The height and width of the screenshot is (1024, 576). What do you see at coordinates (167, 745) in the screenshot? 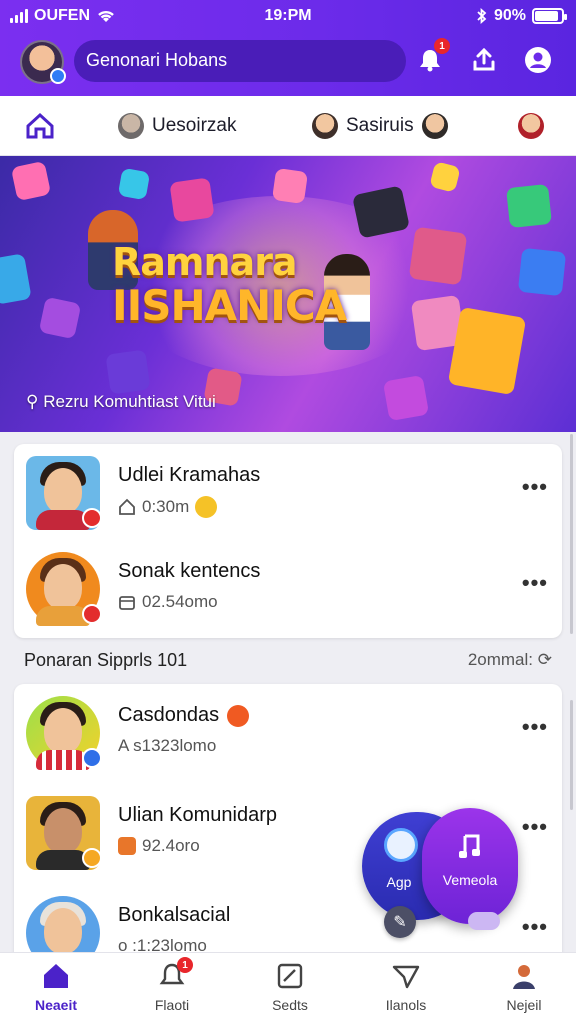
I see `item-meta-text: A s1323lomo` at bounding box center [167, 745].